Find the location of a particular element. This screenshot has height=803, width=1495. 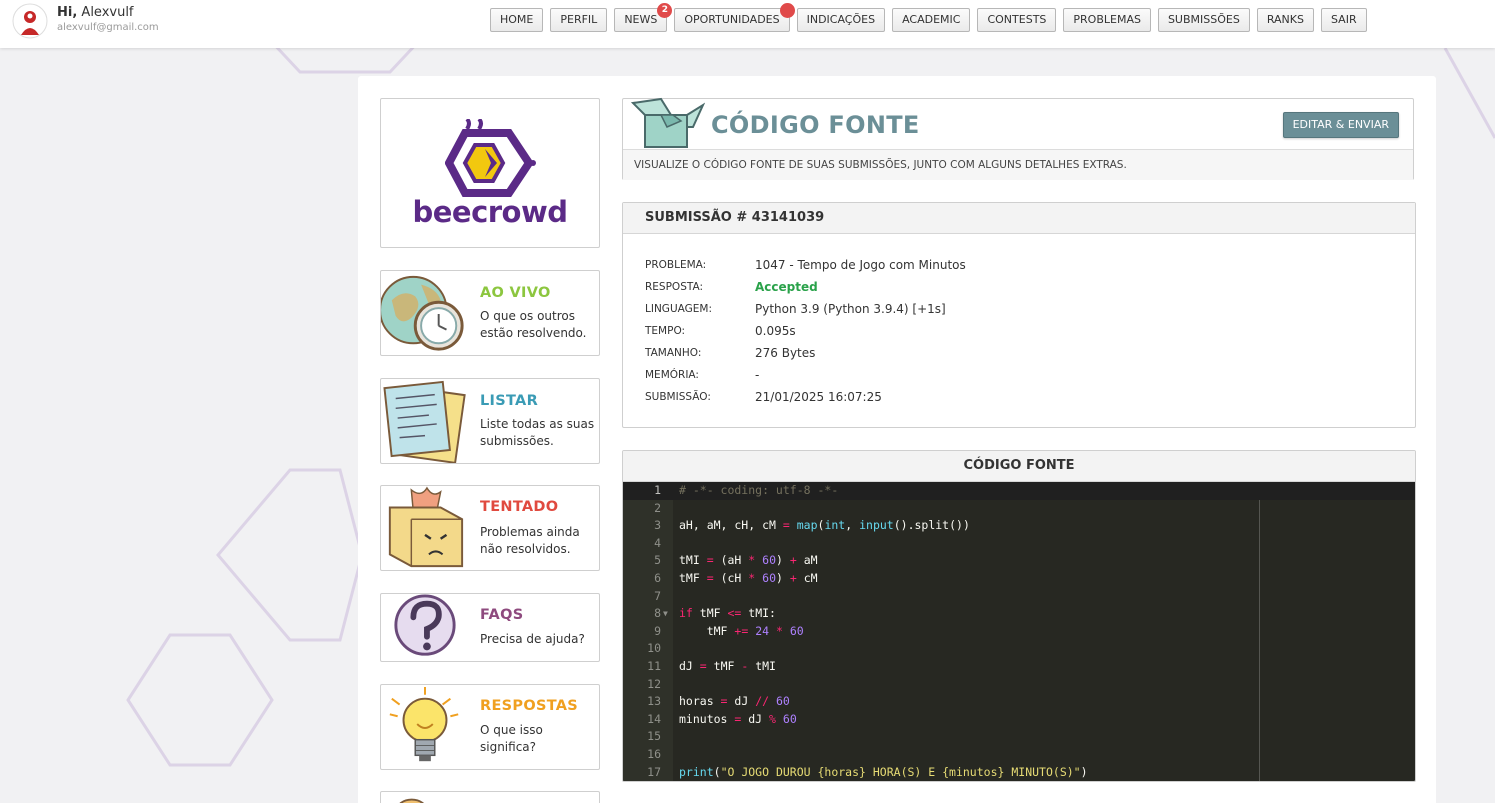

nav-label: CONTESTS is located at coordinates (1017, 19).